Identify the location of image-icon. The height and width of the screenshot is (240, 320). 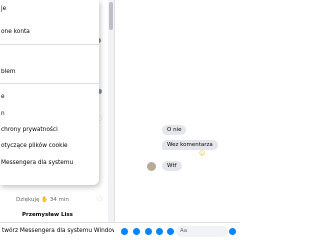
(148, 231).